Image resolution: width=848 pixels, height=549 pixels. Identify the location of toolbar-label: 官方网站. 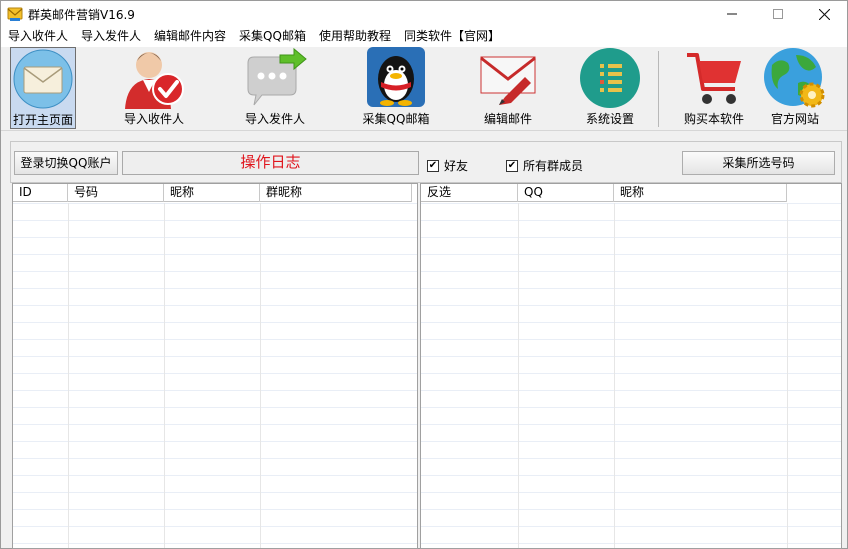
(794, 119).